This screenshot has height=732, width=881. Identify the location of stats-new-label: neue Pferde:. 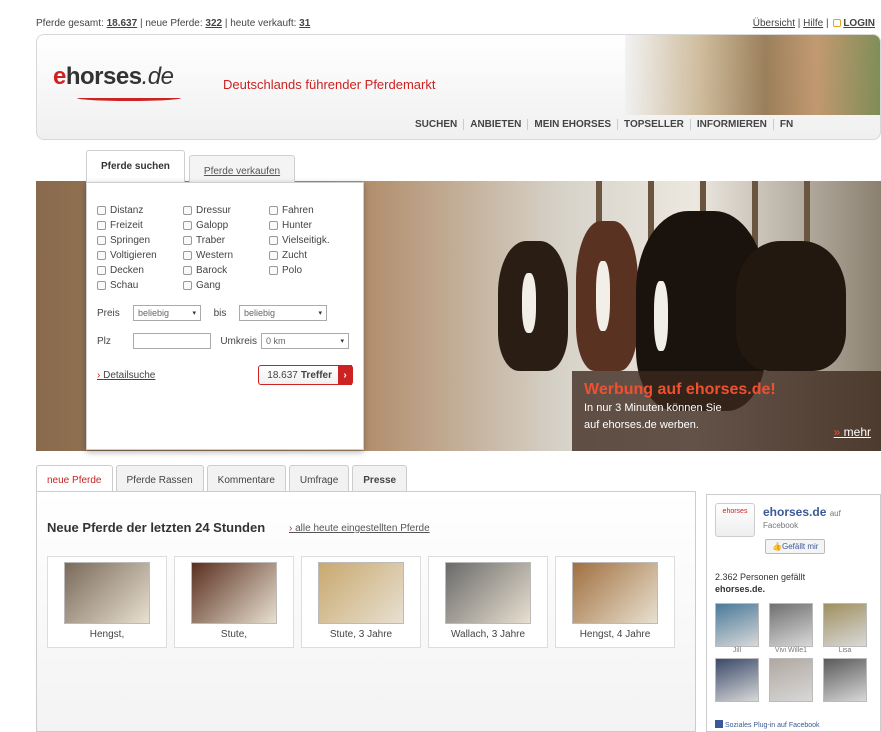
(174, 23).